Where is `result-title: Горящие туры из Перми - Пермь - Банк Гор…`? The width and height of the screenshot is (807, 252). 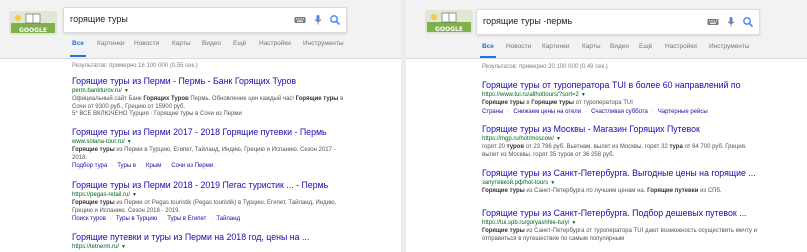 result-title: Горящие туры из Перми - Пермь - Банк Гор… is located at coordinates (222, 81).